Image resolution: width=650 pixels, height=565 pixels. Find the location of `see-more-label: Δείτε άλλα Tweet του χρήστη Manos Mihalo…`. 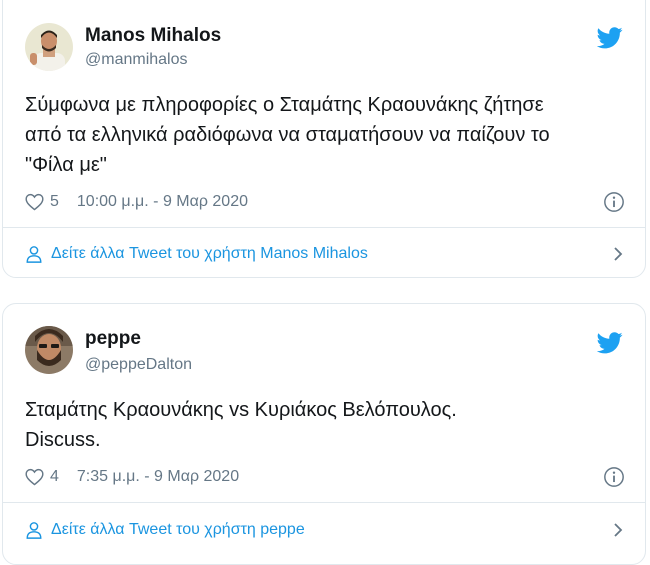

see-more-label: Δείτε άλλα Tweet του χρήστη Manos Mihalo… is located at coordinates (209, 253).